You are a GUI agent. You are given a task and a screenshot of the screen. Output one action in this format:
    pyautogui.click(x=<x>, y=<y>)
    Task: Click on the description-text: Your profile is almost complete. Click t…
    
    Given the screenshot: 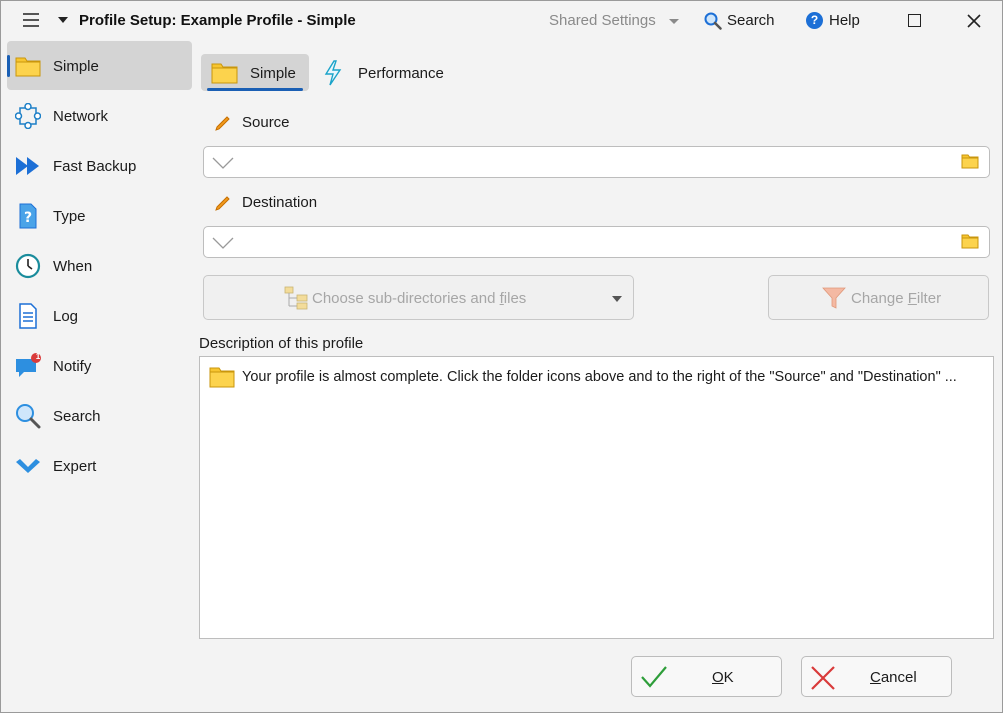 What is the action you would take?
    pyautogui.click(x=599, y=377)
    